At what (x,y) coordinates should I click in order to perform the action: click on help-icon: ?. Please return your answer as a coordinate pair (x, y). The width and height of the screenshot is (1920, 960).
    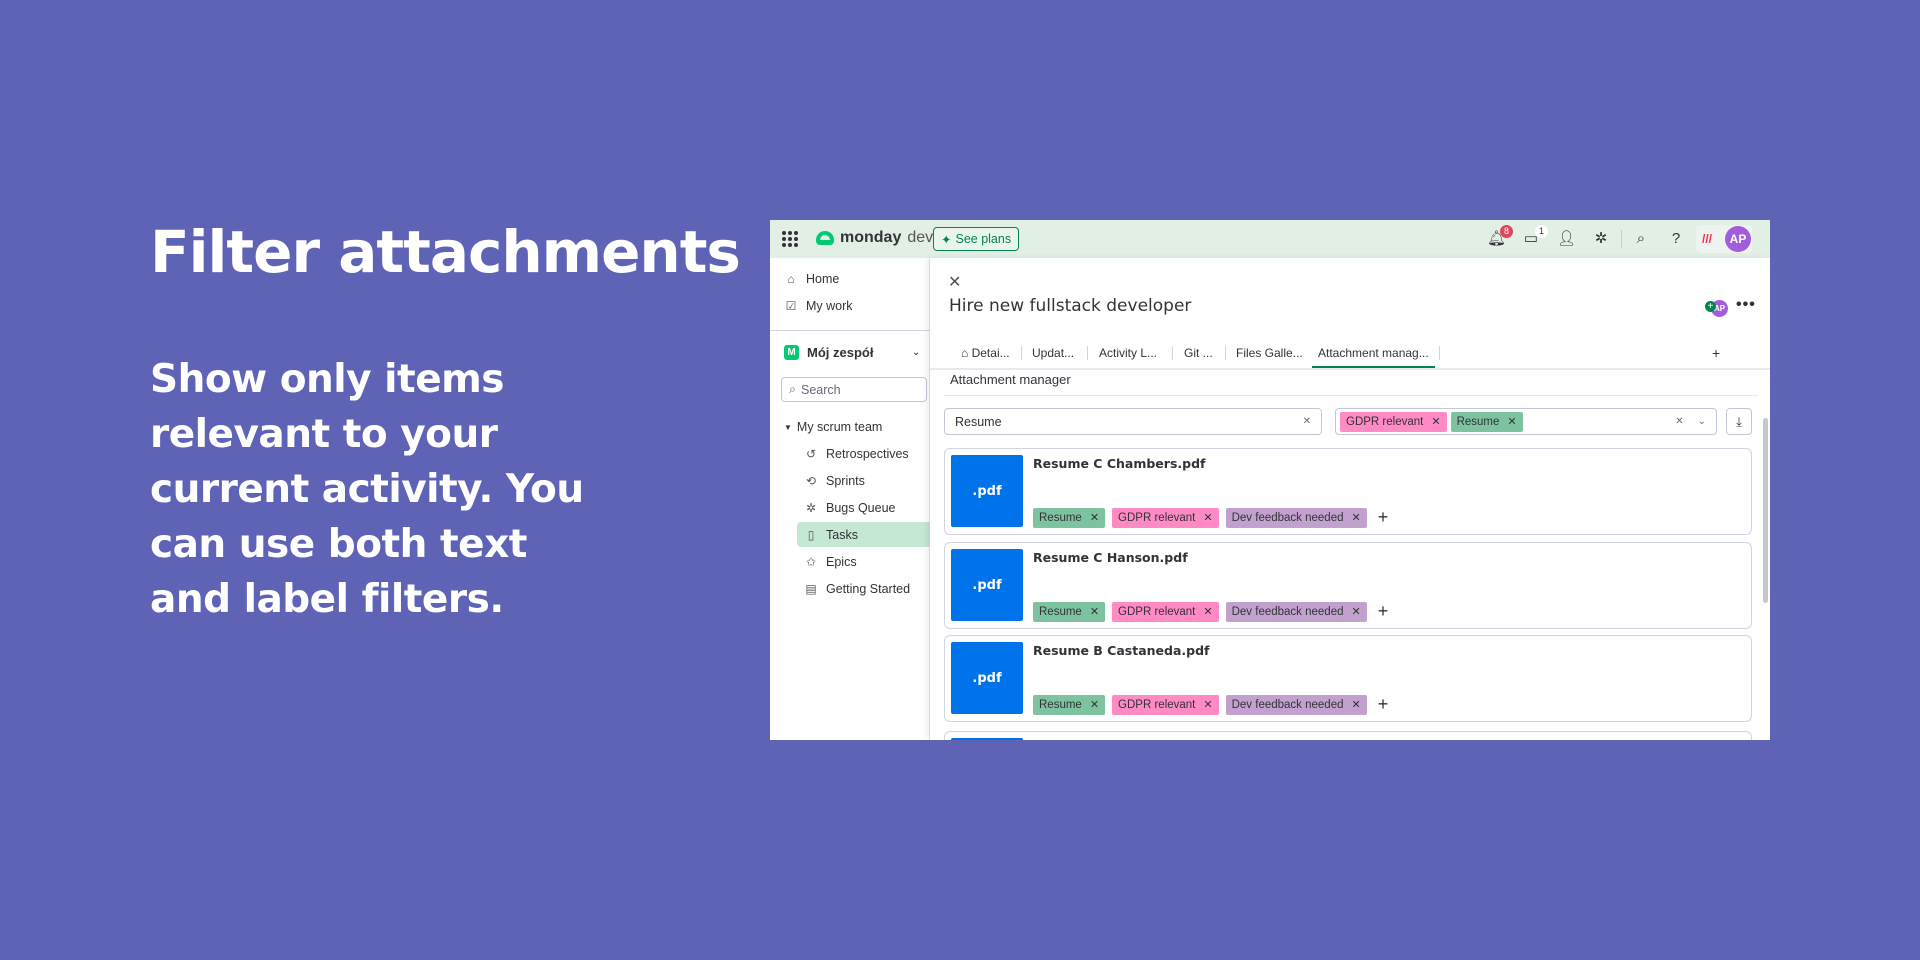
    Looking at the image, I should click on (1676, 239).